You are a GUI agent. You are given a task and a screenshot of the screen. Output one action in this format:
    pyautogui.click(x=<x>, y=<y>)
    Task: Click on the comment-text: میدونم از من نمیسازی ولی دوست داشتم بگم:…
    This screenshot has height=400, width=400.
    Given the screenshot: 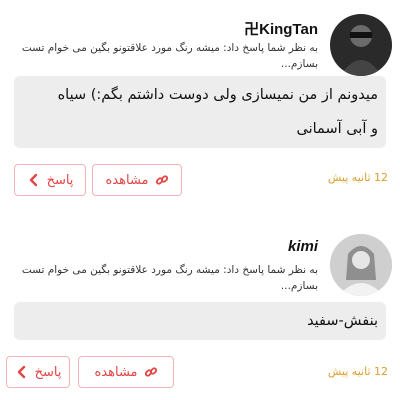 What is the action you would take?
    pyautogui.click(x=217, y=95)
    